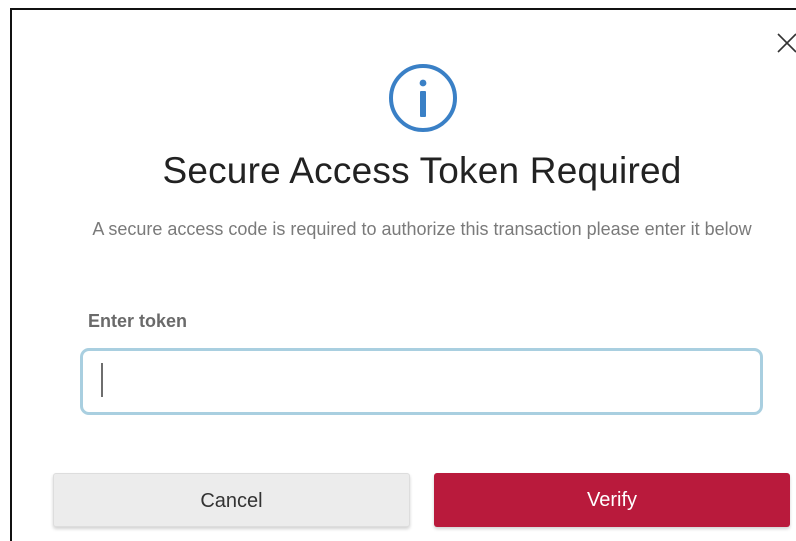 The image size is (796, 541). Describe the element at coordinates (612, 500) in the screenshot. I see `verify-button: Verify` at that location.